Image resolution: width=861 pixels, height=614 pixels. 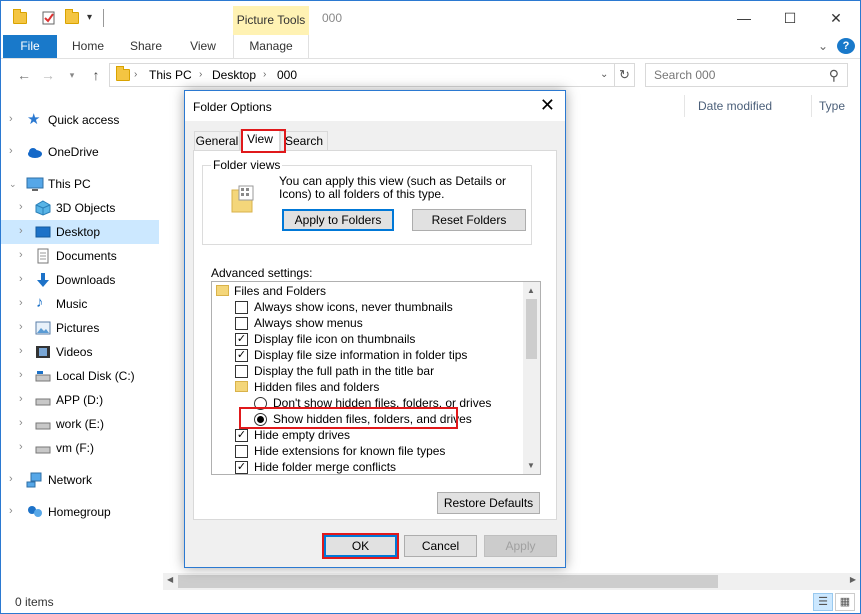 I want to click on sidebar-item-vm-f: › vm (F:), so click(x=80, y=448).